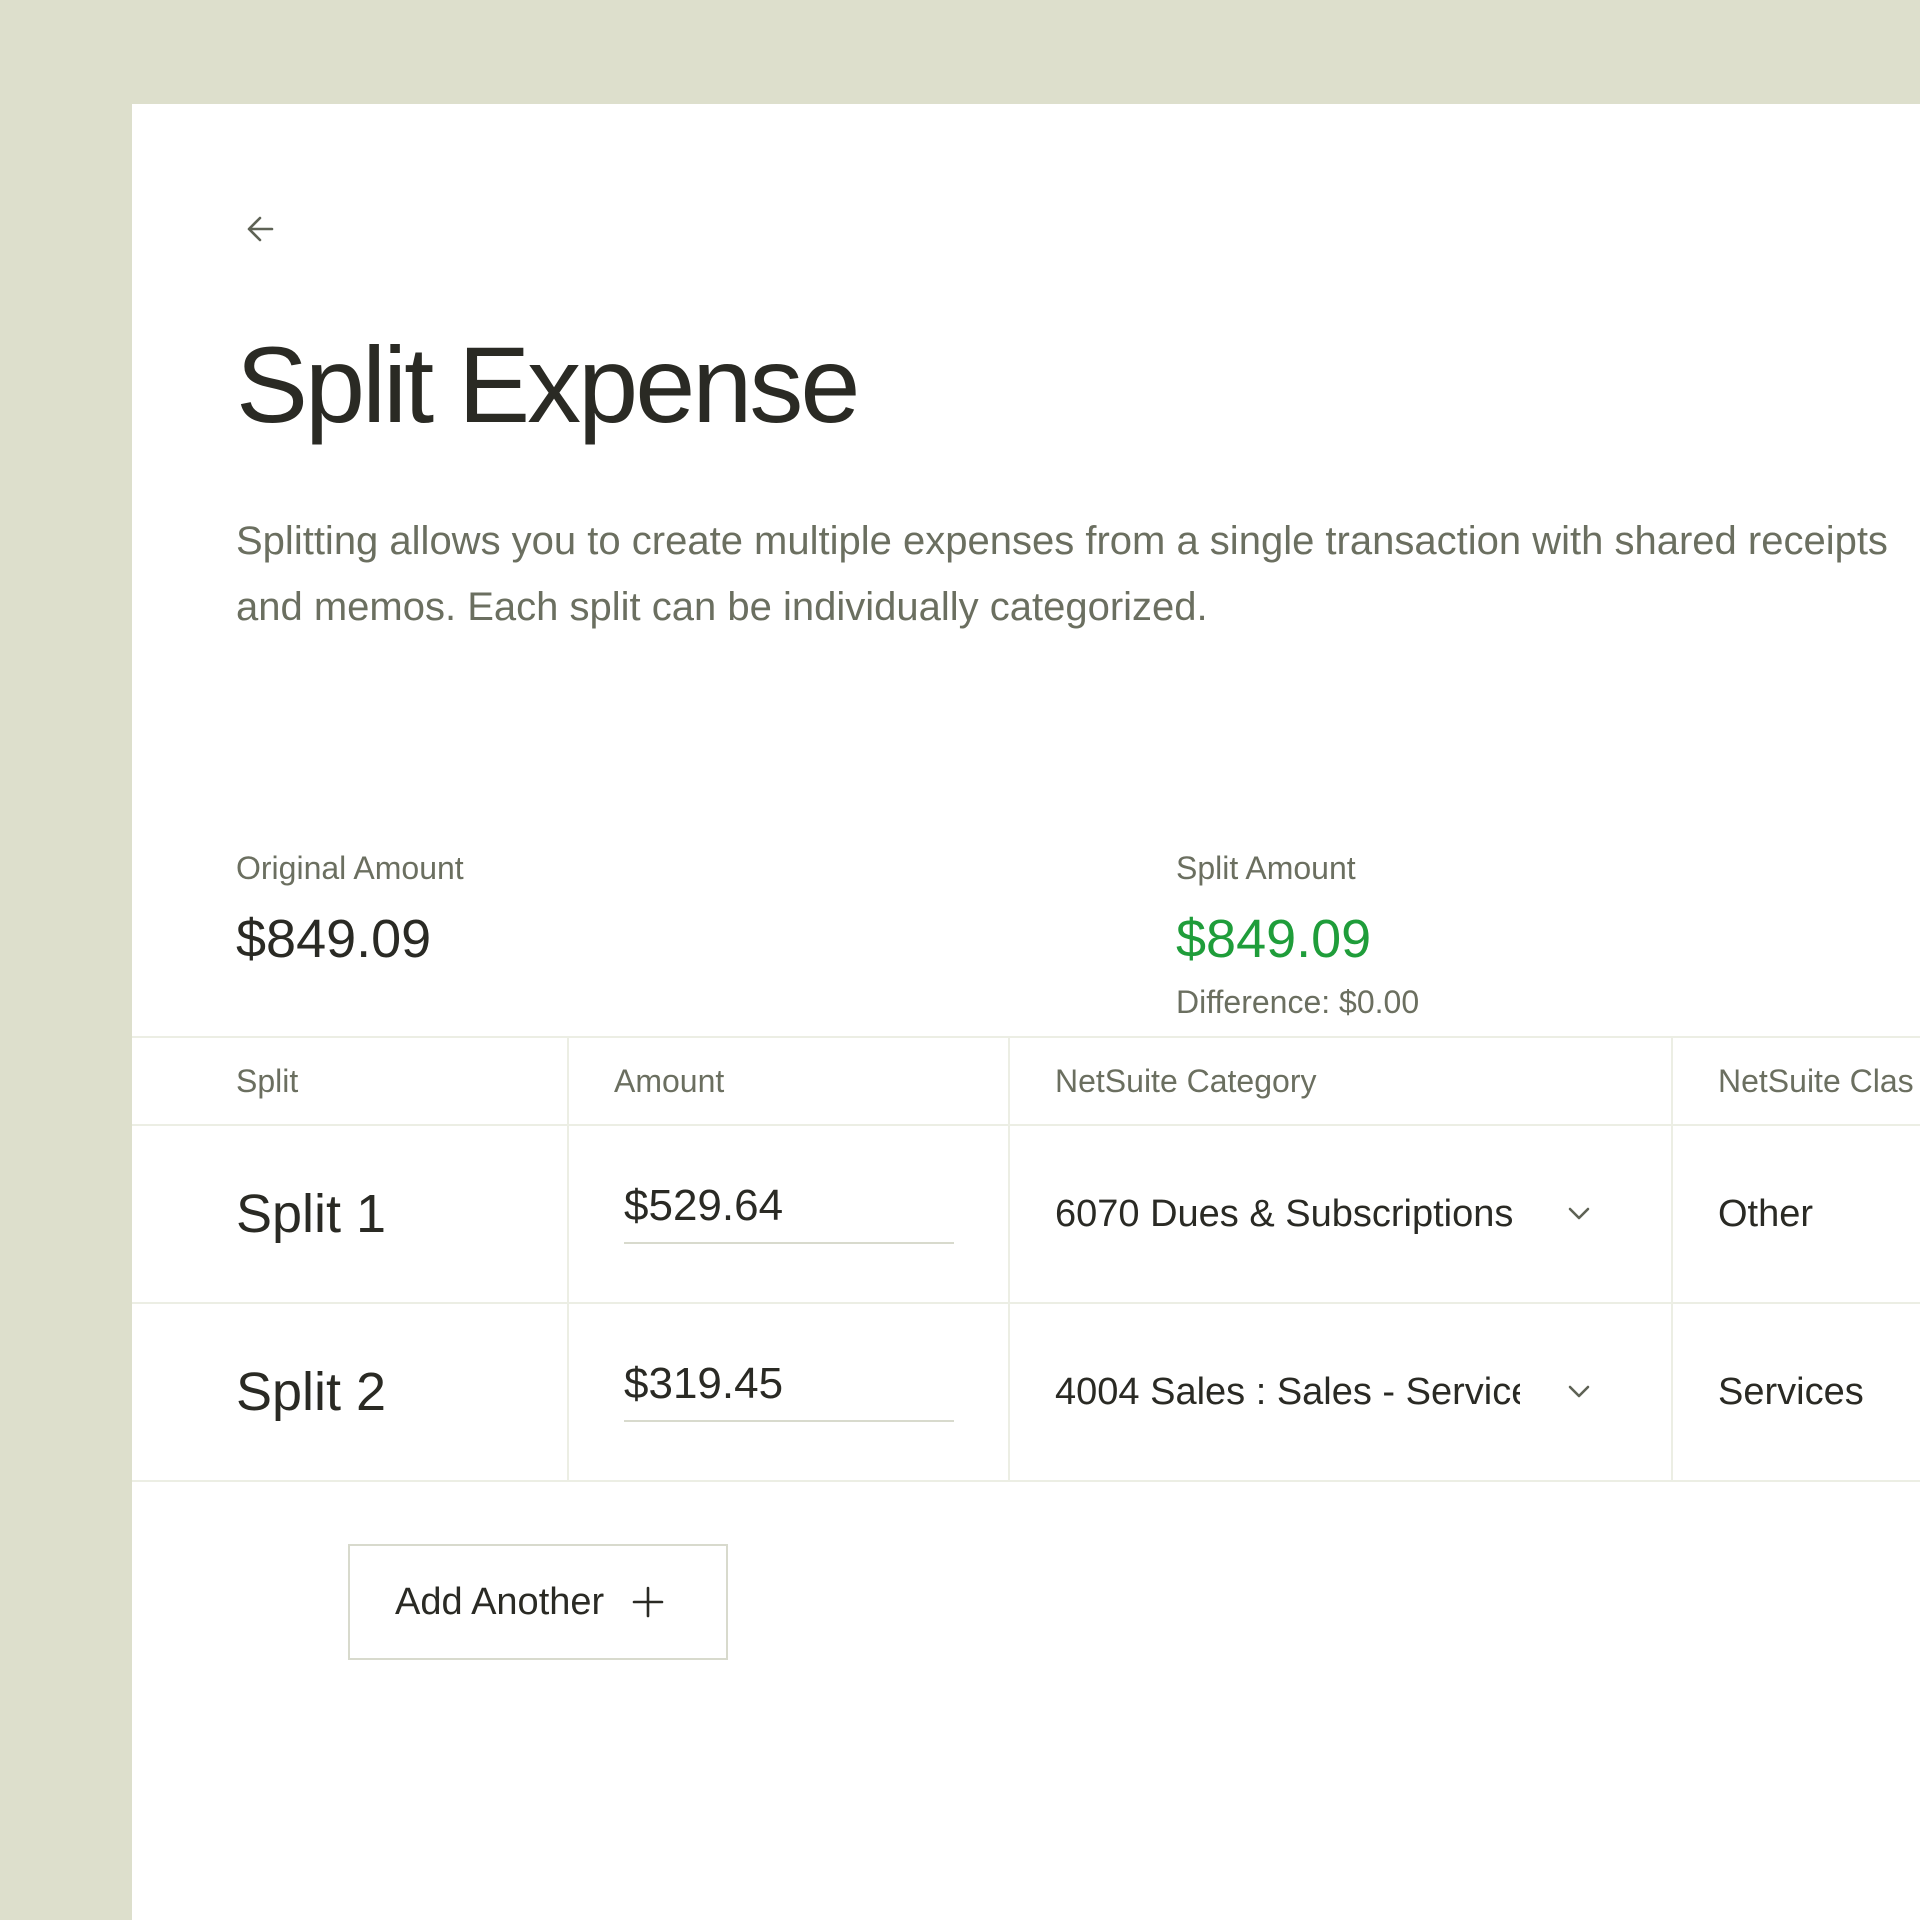 Image resolution: width=1920 pixels, height=1920 pixels. What do you see at coordinates (1266, 868) in the screenshot?
I see `split-amount-label: Split Amount` at bounding box center [1266, 868].